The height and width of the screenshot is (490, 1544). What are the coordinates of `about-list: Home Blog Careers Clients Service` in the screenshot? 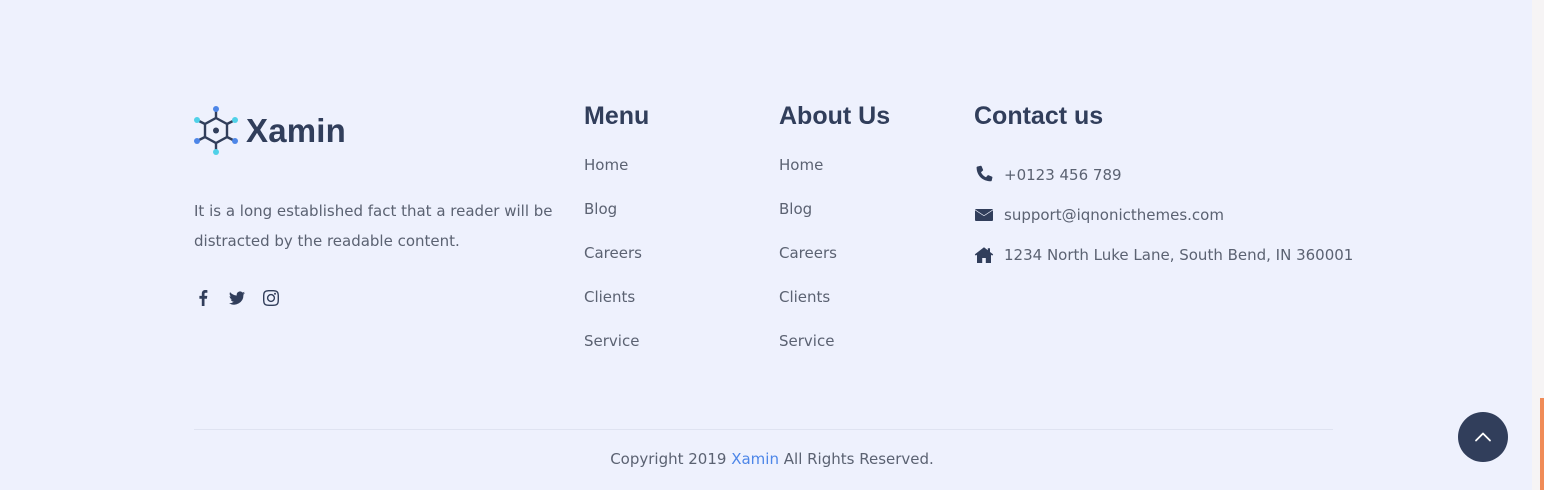 It's located at (834, 265).